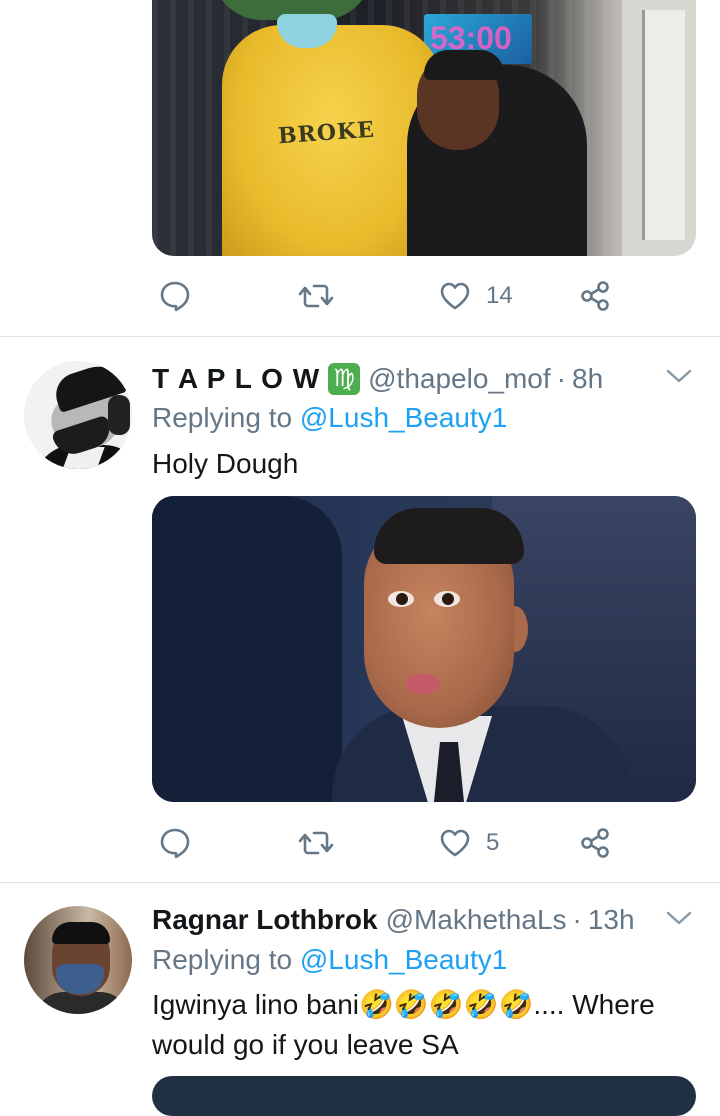 The width and height of the screenshot is (720, 1116). Describe the element at coordinates (587, 379) in the screenshot. I see `timestamp: 8h` at that location.